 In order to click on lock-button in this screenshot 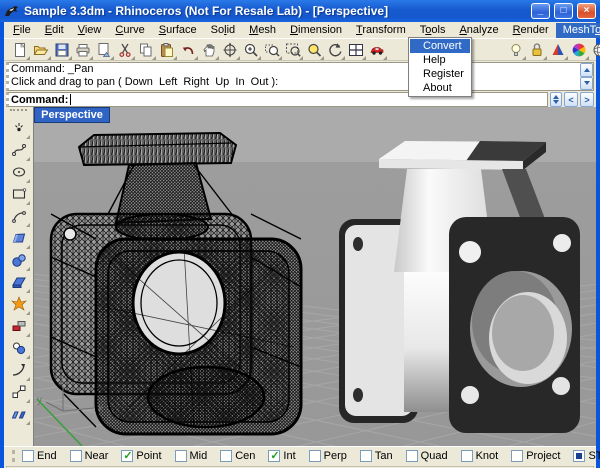, I will do `click(537, 50)`.